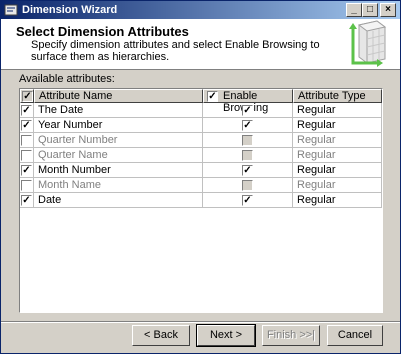  What do you see at coordinates (200, 322) in the screenshot?
I see `footer-separator` at bounding box center [200, 322].